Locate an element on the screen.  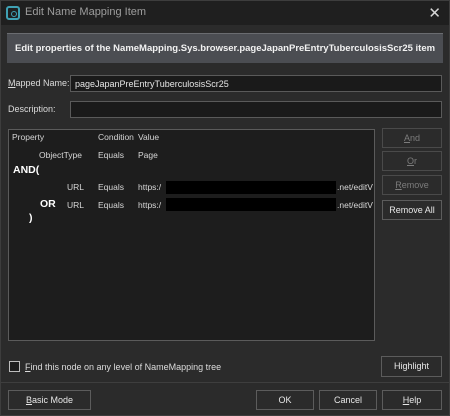
app-icon is located at coordinates (13, 13).